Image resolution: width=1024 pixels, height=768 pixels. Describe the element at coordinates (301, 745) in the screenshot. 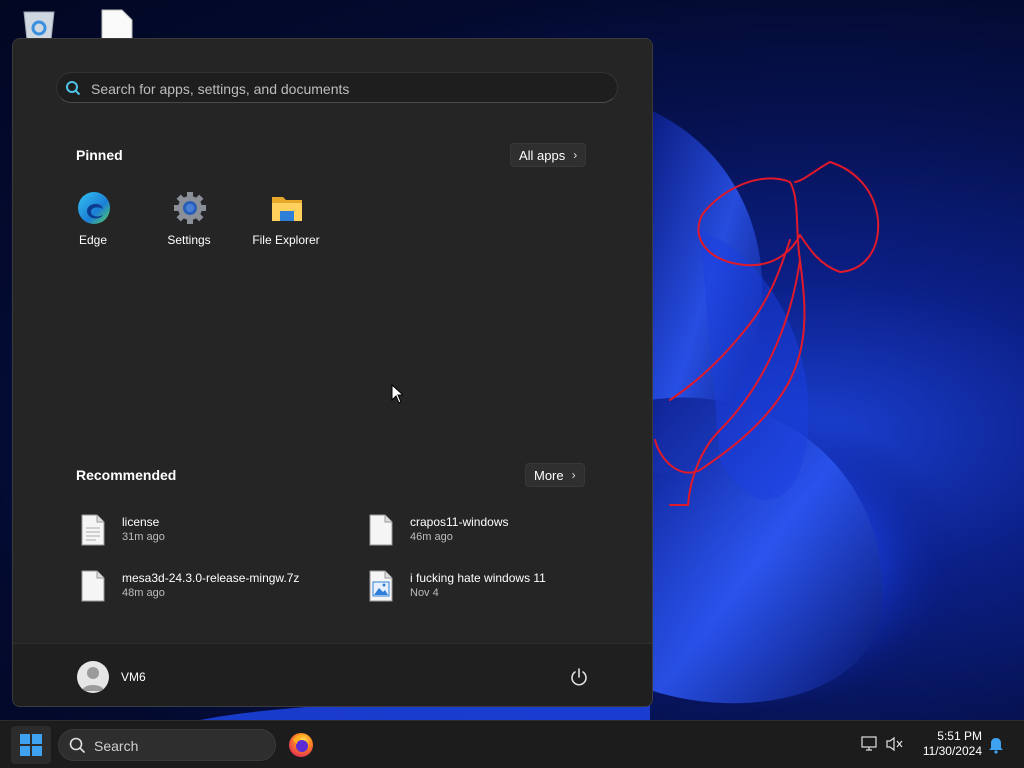

I see `firefox-icon` at that location.